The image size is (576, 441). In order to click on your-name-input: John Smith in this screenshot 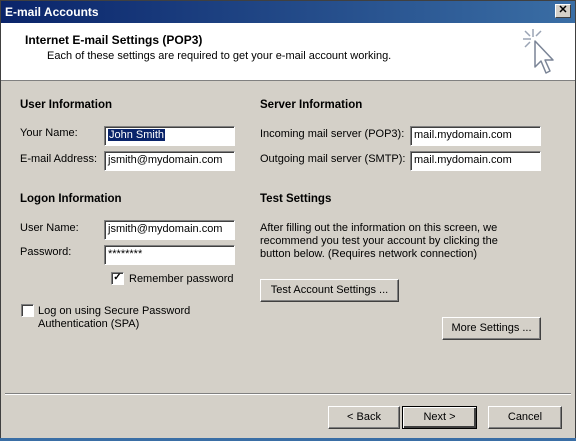, I will do `click(169, 136)`.